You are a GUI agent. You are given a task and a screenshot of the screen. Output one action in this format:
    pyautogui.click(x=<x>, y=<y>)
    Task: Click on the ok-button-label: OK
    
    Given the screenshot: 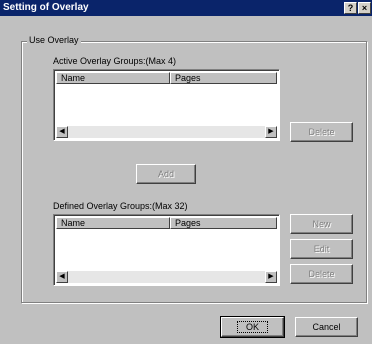 What is the action you would take?
    pyautogui.click(x=252, y=327)
    